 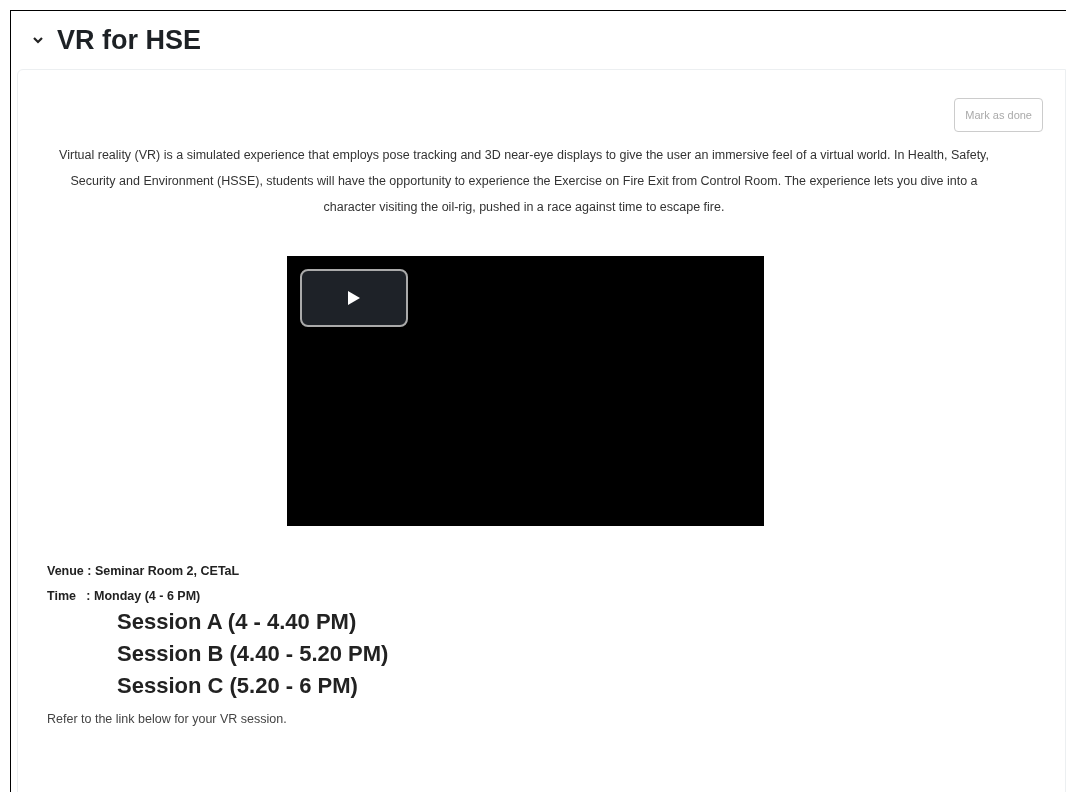 I want to click on detail-line: Venue : Seminar Room 2, CETaL, so click(x=144, y=571).